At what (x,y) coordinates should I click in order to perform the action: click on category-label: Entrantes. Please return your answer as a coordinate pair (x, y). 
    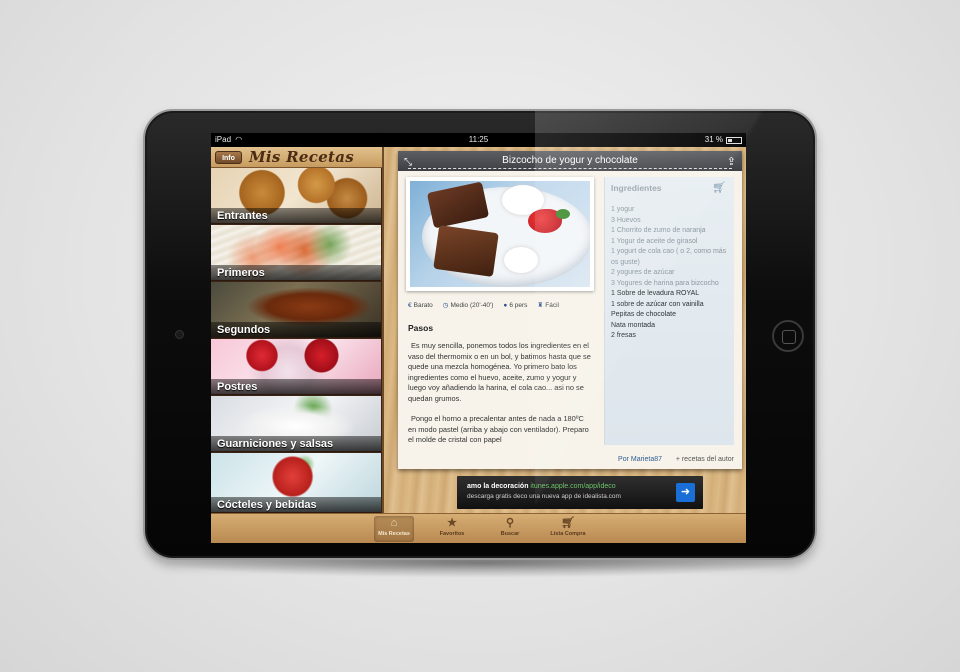
    Looking at the image, I should click on (242, 216).